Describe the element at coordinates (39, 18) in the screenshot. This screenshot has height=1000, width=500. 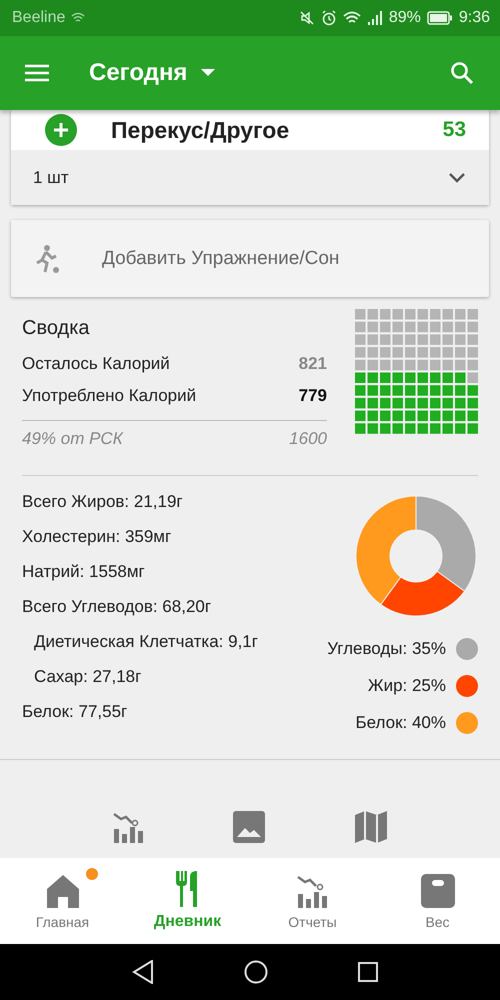
I see `carrier-name: Beeline` at that location.